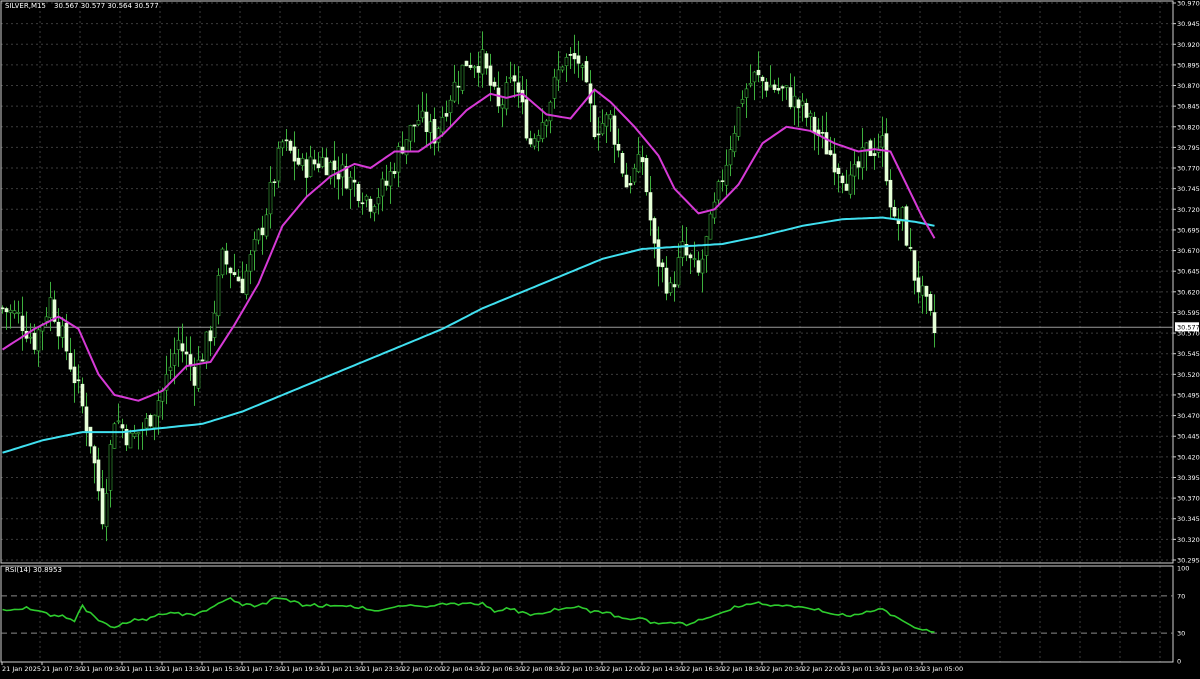 This screenshot has height=679, width=1200. What do you see at coordinates (942, 669) in the screenshot?
I see `time-tick-label: 23 Jan 05:00` at bounding box center [942, 669].